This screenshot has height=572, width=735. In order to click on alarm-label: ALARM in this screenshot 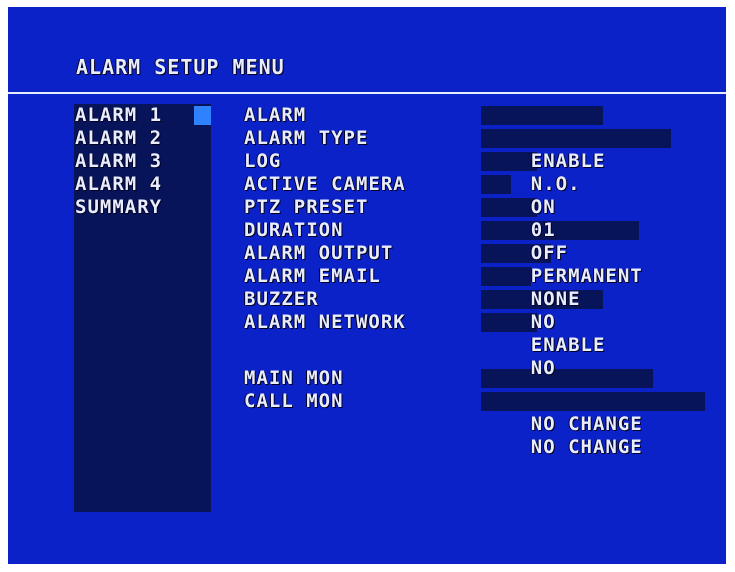, I will do `click(275, 115)`.